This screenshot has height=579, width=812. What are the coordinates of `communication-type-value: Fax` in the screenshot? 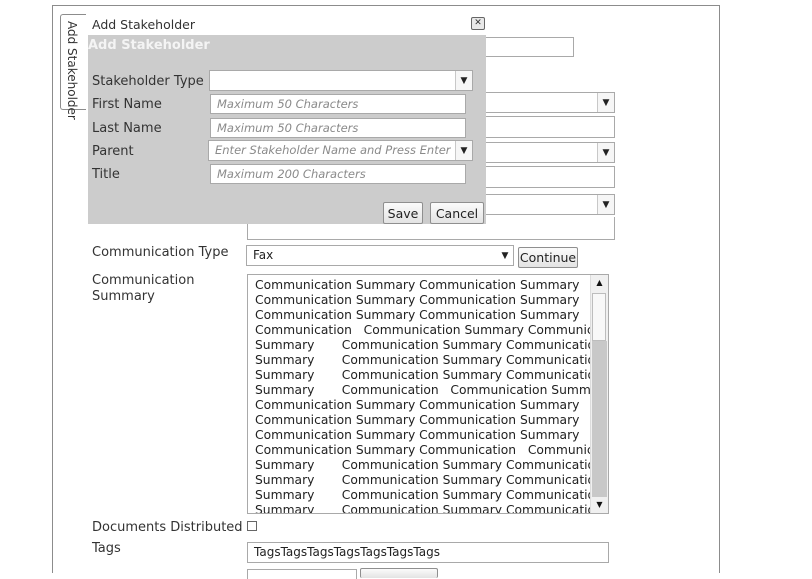 It's located at (263, 255).